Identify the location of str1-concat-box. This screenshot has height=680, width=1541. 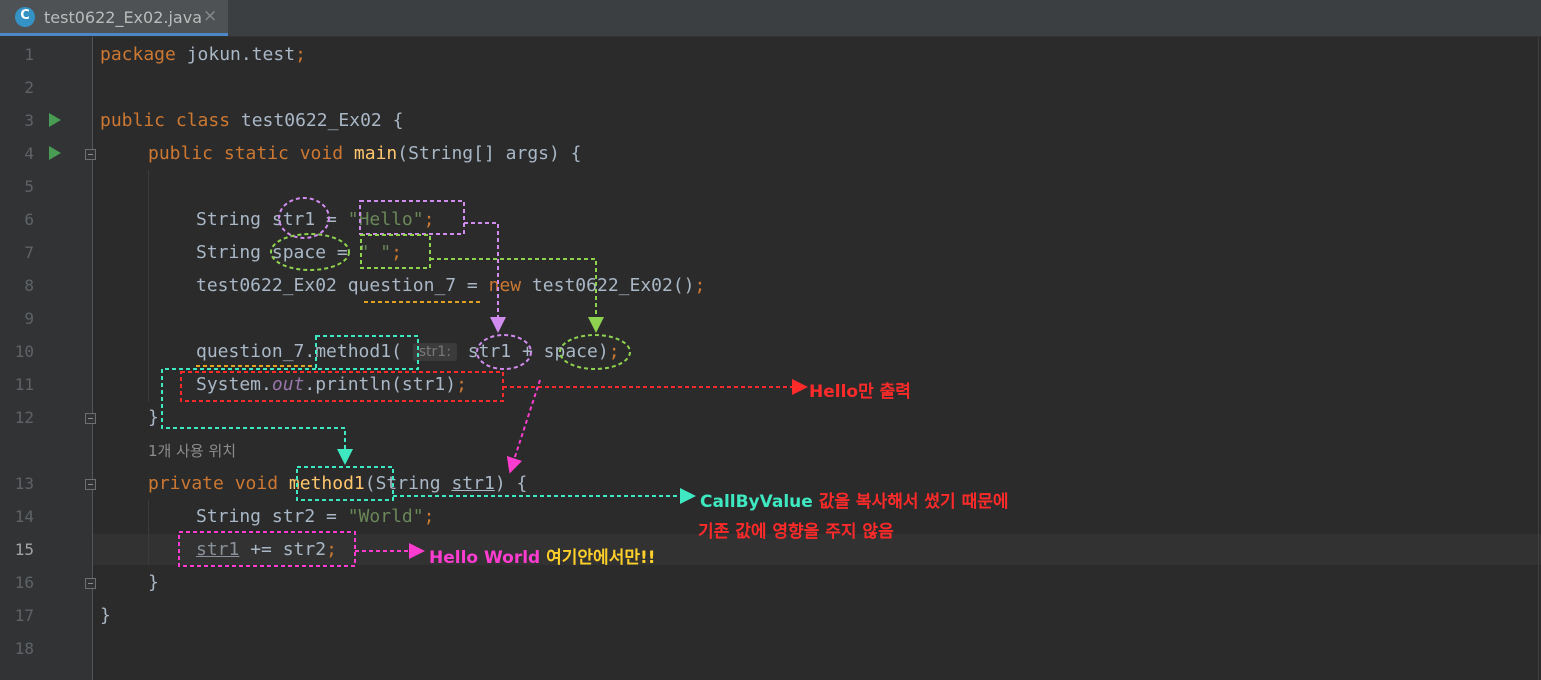
(267, 549).